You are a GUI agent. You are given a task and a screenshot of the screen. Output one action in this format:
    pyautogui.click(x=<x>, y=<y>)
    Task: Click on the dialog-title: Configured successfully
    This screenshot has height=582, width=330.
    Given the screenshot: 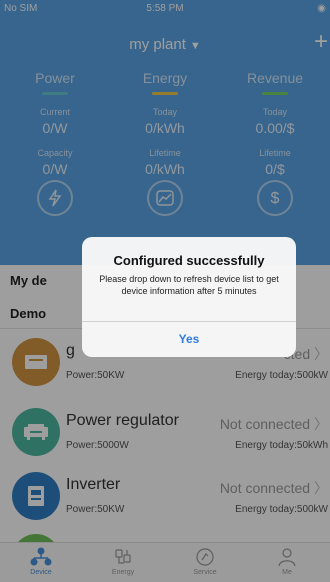 What is the action you would take?
    pyautogui.click(x=189, y=260)
    